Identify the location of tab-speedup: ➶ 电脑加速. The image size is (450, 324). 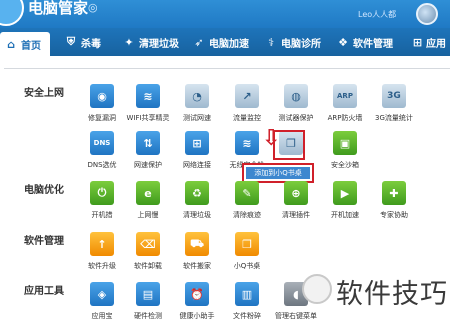
(224, 42).